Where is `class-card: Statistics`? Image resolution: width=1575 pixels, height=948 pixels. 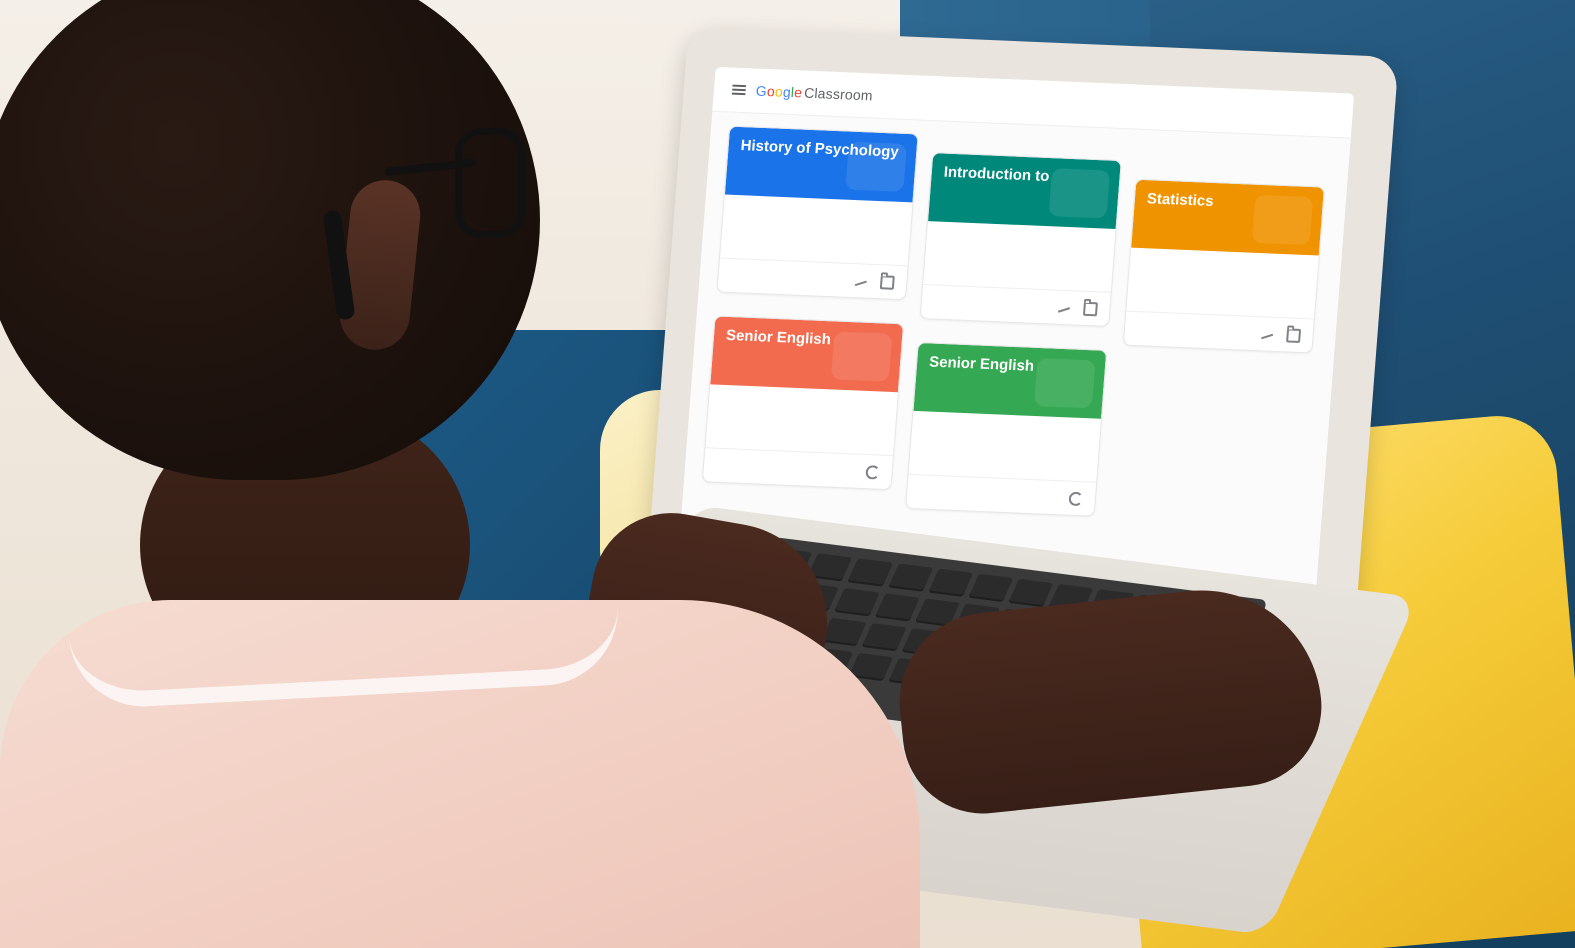
class-card: Statistics is located at coordinates (1224, 266).